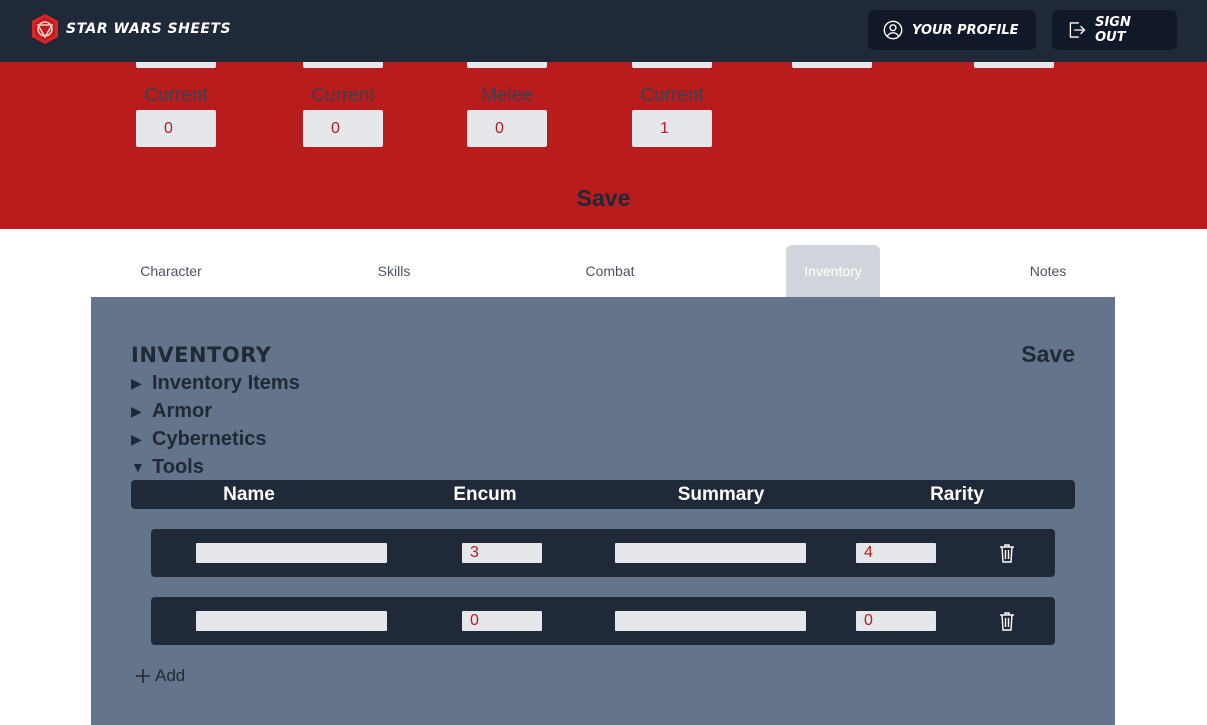  Describe the element at coordinates (171, 271) in the screenshot. I see `tab-character: Character` at that location.